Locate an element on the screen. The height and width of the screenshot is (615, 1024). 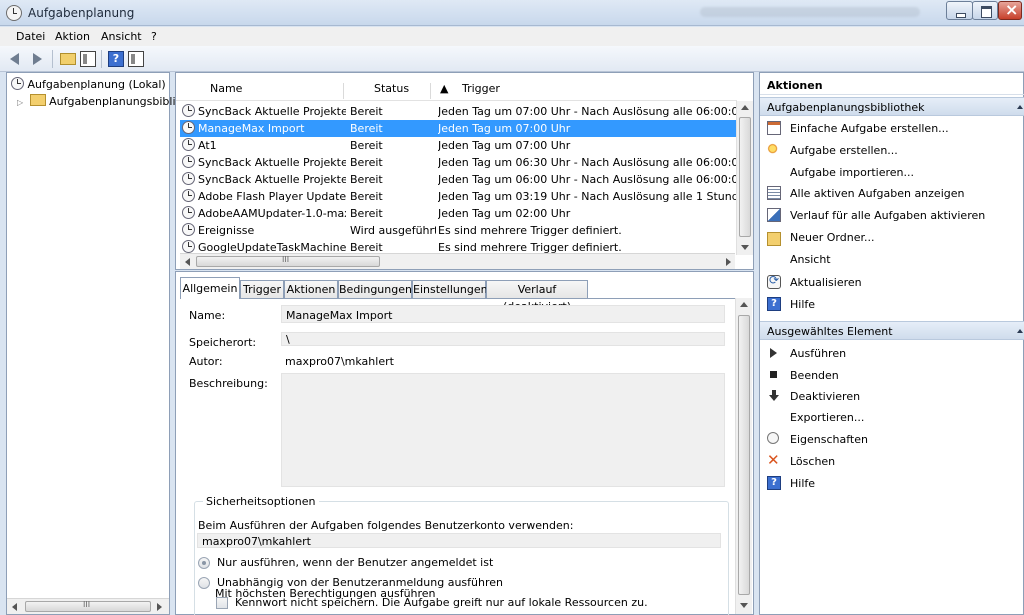
tab-trigger: Trigger is located at coordinates (262, 289).